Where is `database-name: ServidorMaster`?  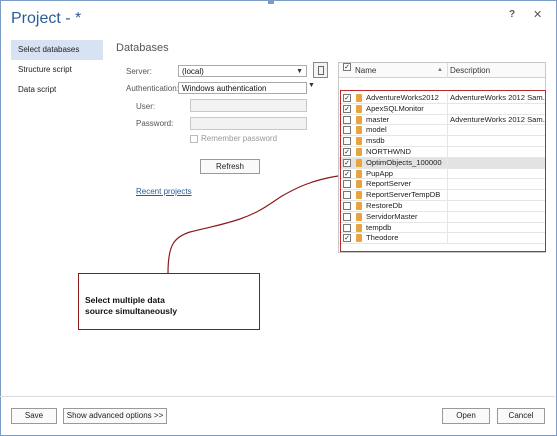
database-name: ServidorMaster is located at coordinates (392, 216).